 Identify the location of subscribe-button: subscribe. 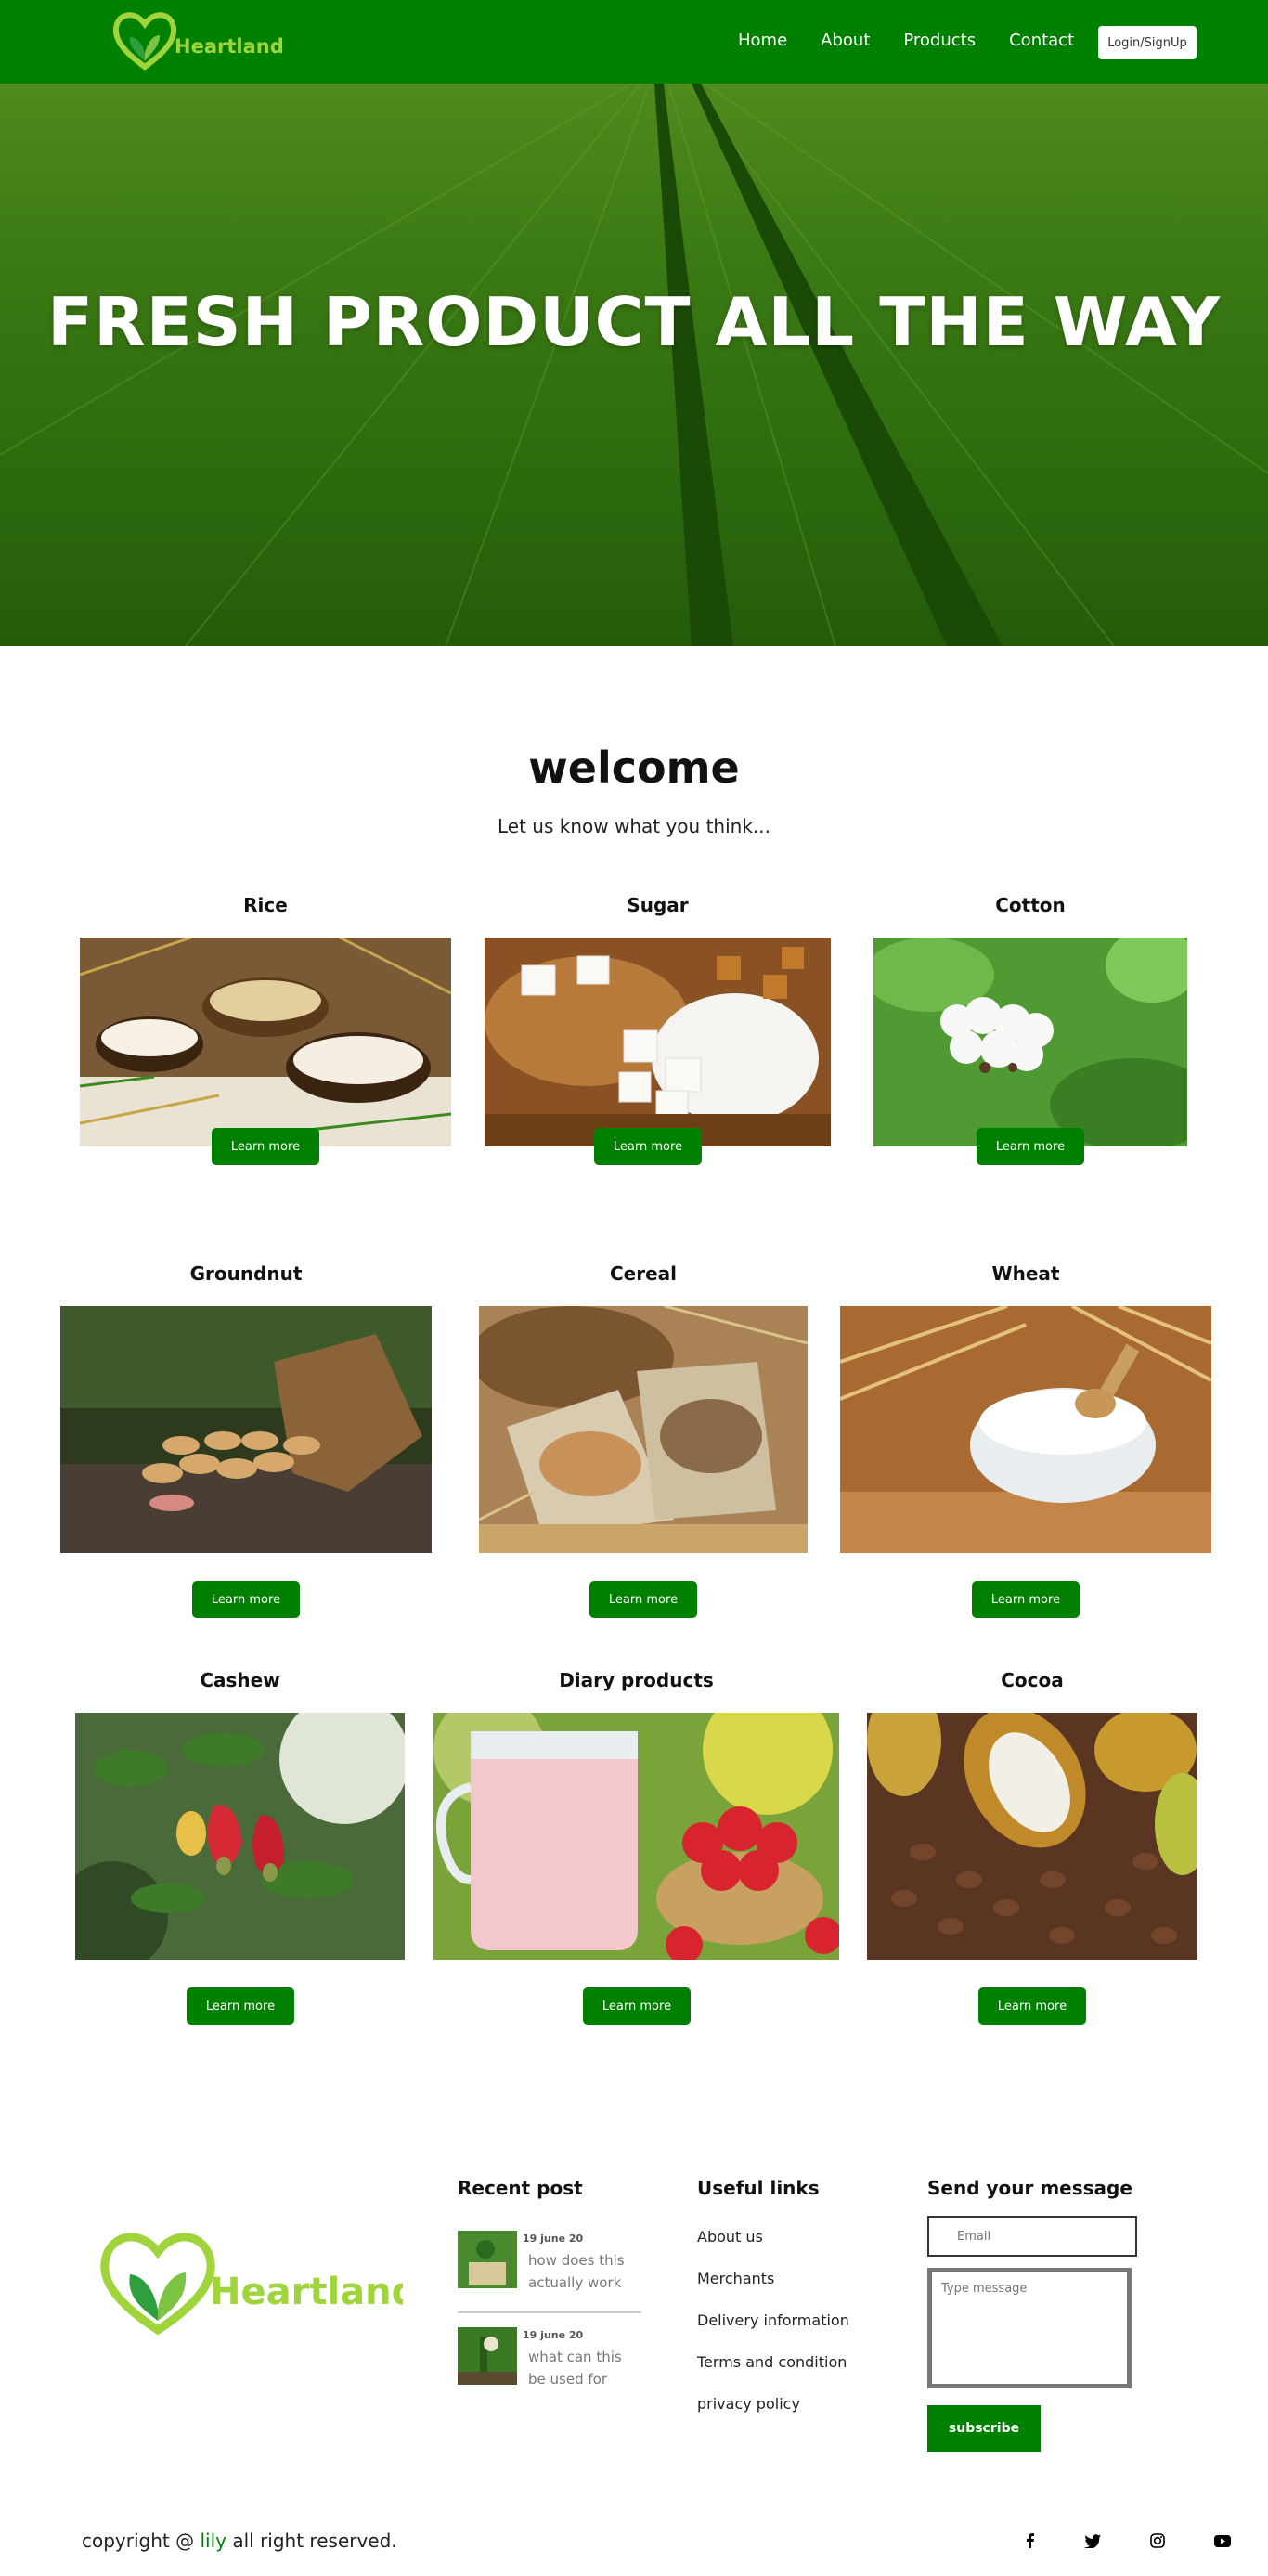
(984, 2428).